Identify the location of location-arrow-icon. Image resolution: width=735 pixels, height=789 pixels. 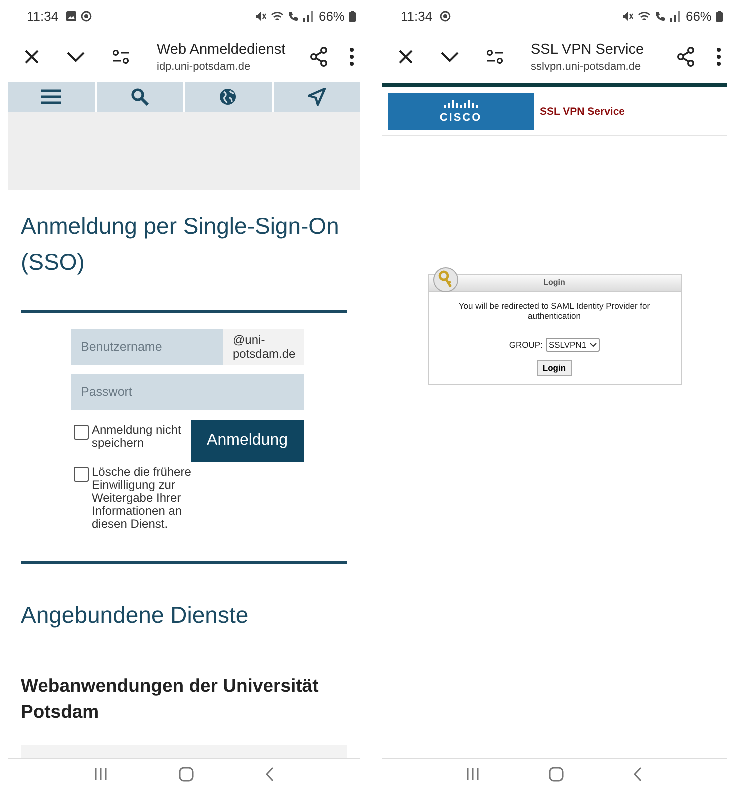
(317, 97).